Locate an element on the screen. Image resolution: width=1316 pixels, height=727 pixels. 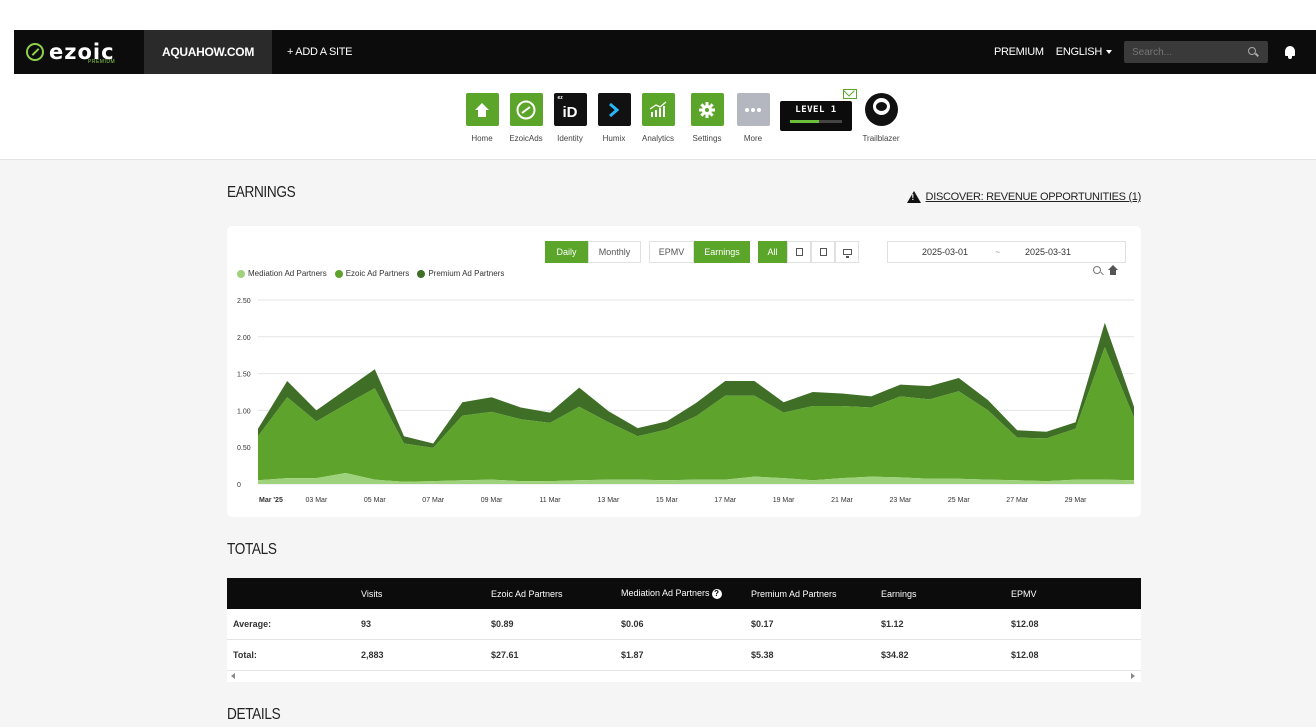
identity-icon: iD is located at coordinates (570, 112).